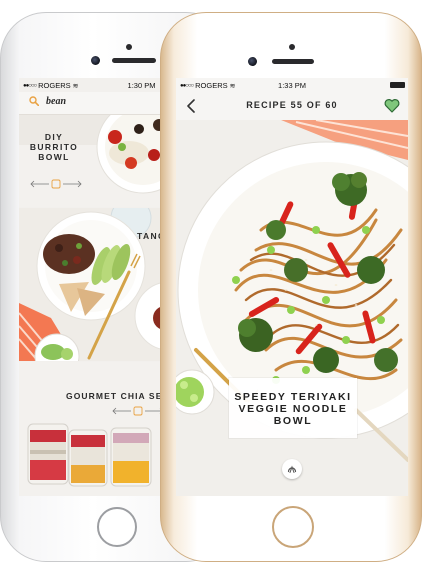 This screenshot has width=429, height=578. I want to click on recipe-title-line-2: VEGGIE NOODLE, so click(293, 409).